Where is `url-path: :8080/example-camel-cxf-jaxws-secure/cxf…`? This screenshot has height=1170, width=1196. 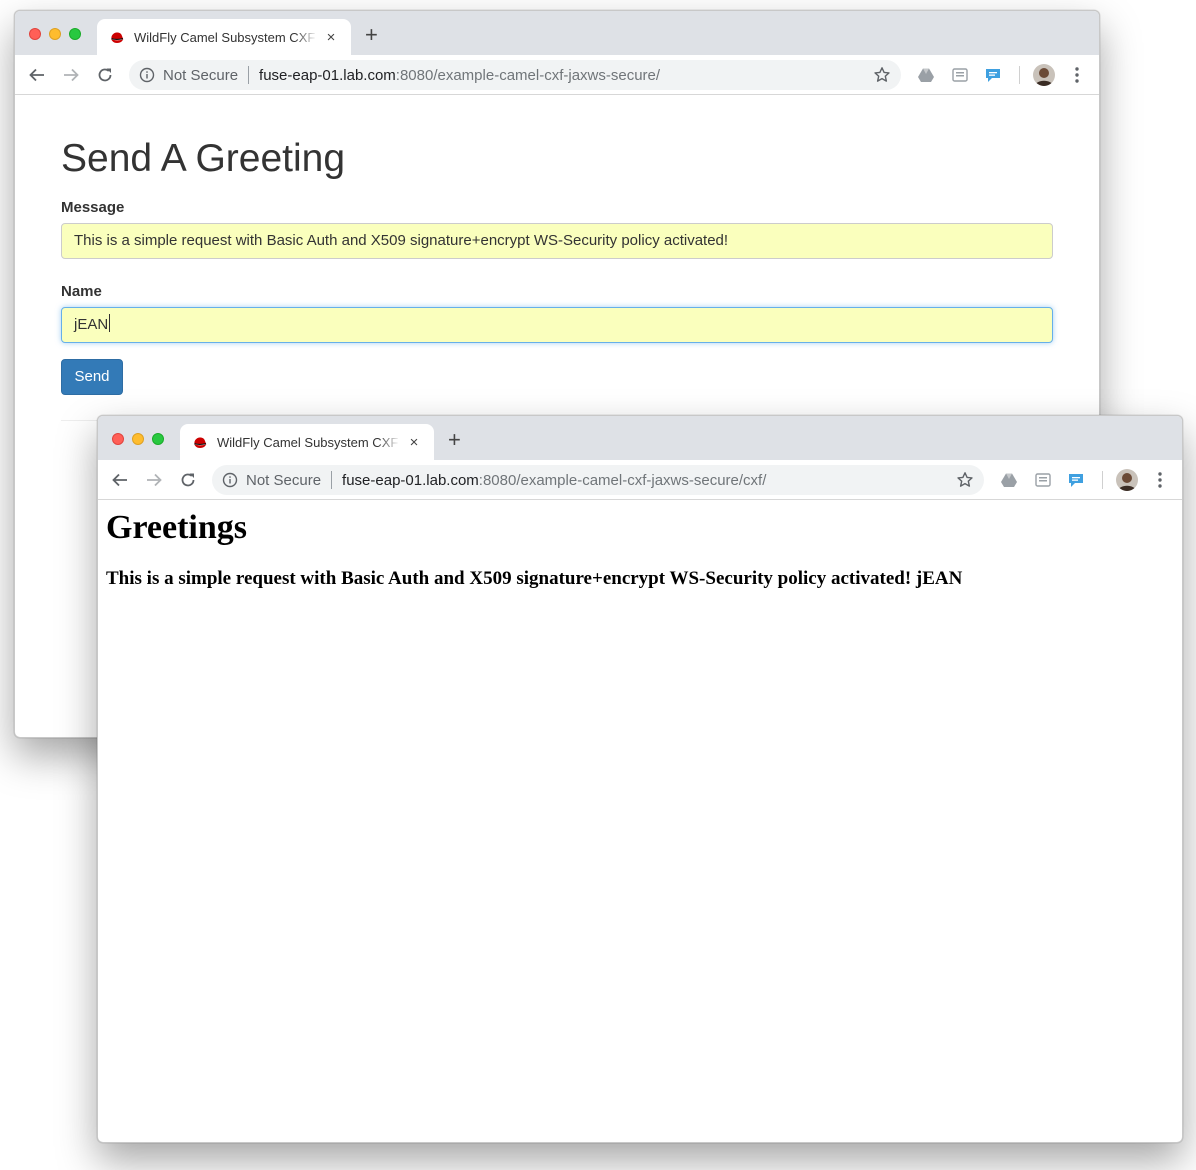
url-path: :8080/example-camel-cxf-jaxws-secure/cxf… is located at coordinates (622, 480).